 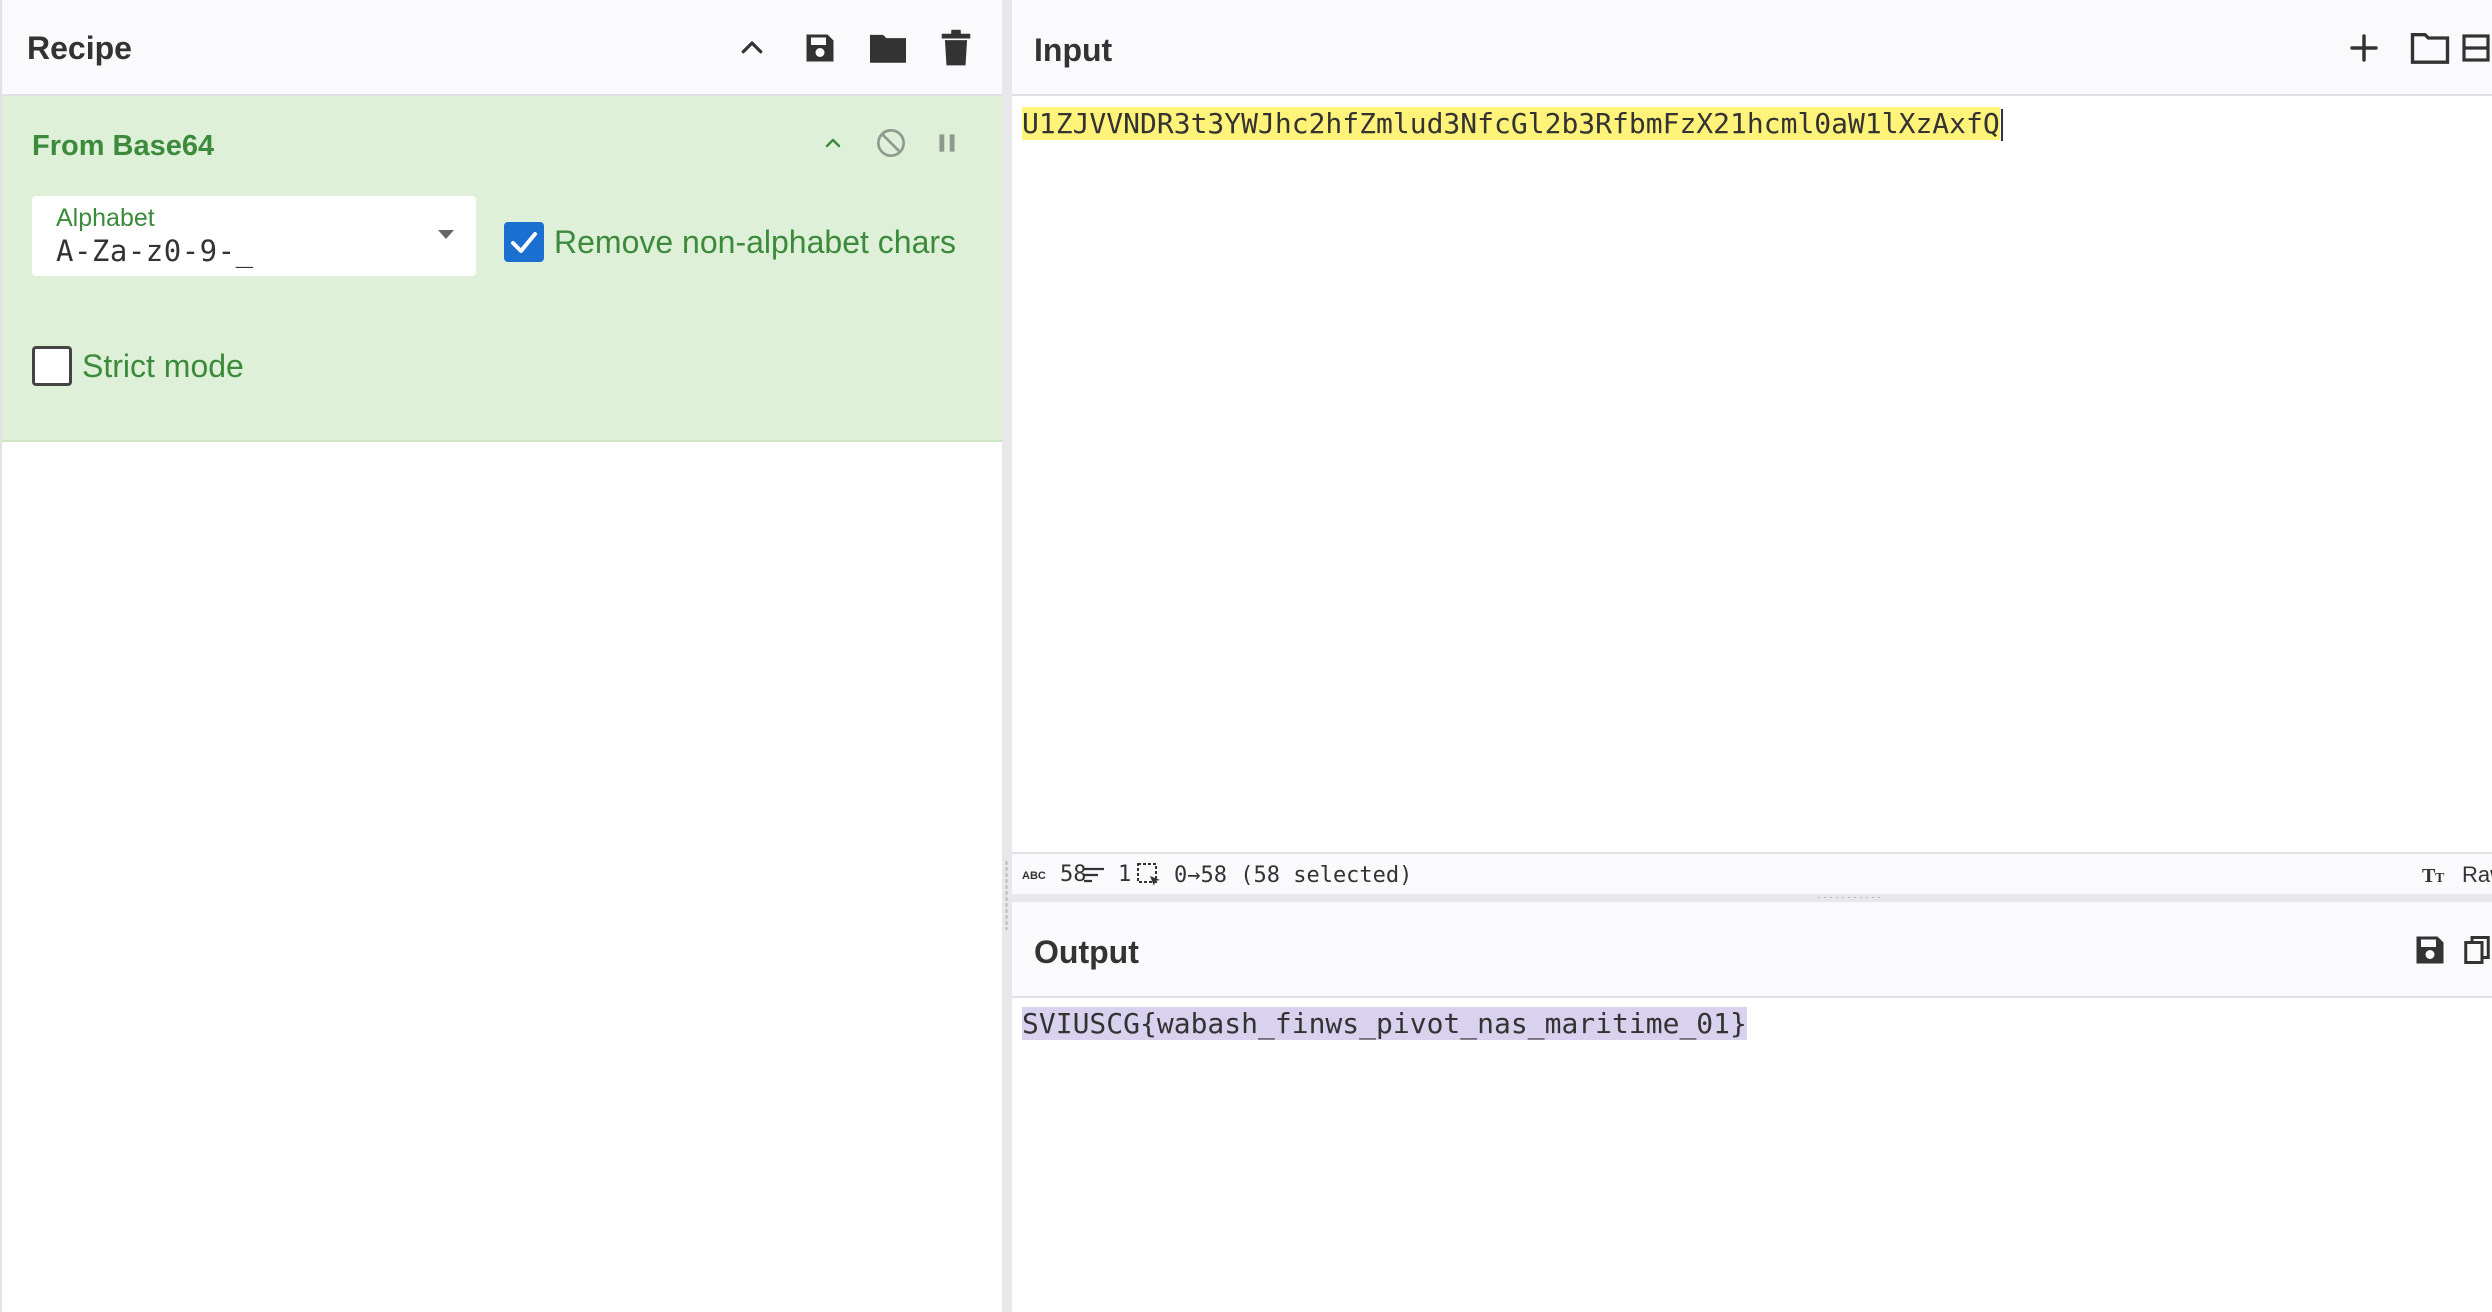 I want to click on input-selection-stat: 0→58 (58 selected), so click(x=1274, y=875).